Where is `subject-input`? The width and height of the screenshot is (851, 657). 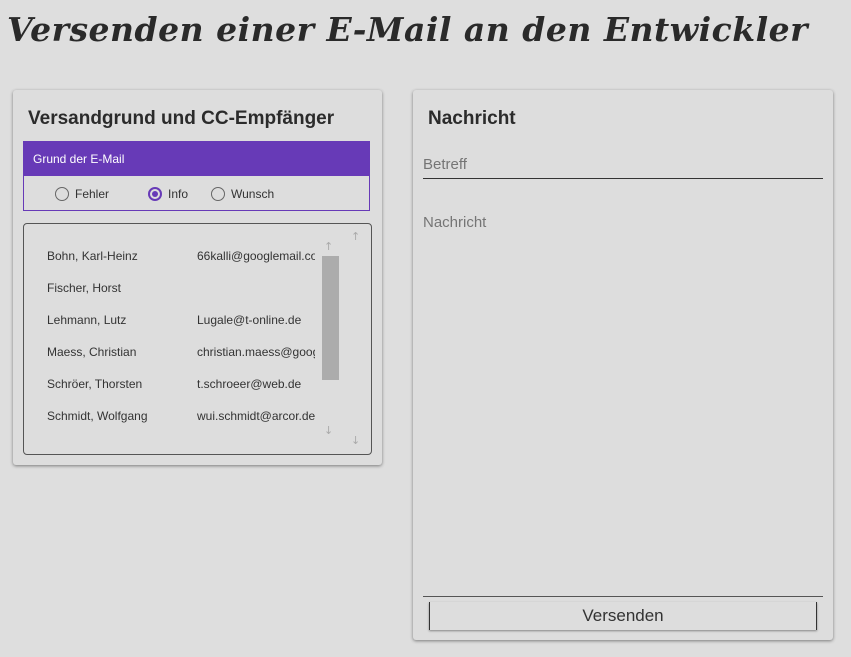 subject-input is located at coordinates (623, 167).